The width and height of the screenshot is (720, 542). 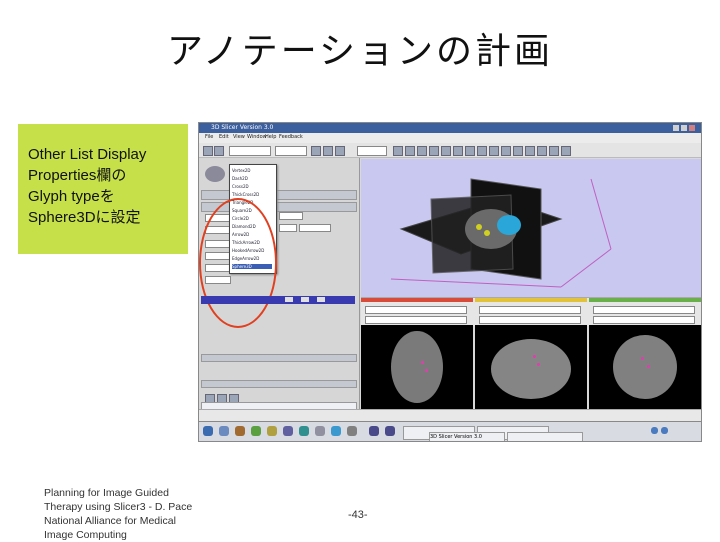 What do you see at coordinates (645, 300) in the screenshot?
I see `green-slice-bar` at bounding box center [645, 300].